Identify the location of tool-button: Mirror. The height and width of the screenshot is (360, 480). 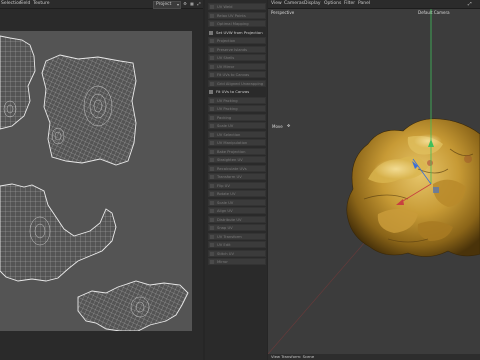
(237, 261).